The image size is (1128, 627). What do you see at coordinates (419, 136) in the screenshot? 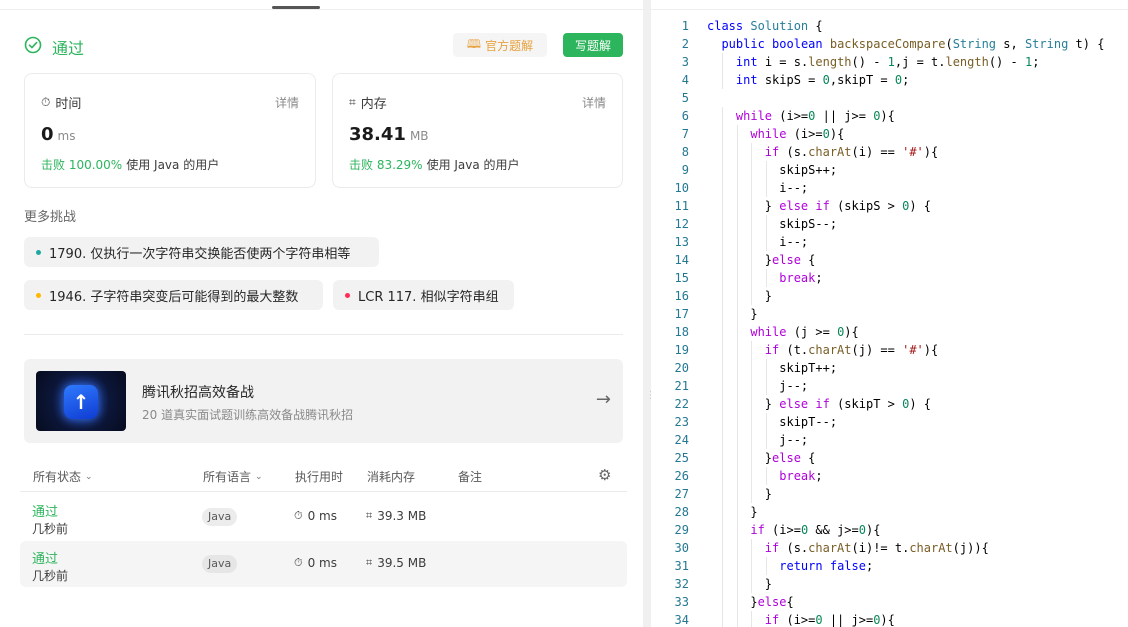
I see `memory-unit: MB` at bounding box center [419, 136].